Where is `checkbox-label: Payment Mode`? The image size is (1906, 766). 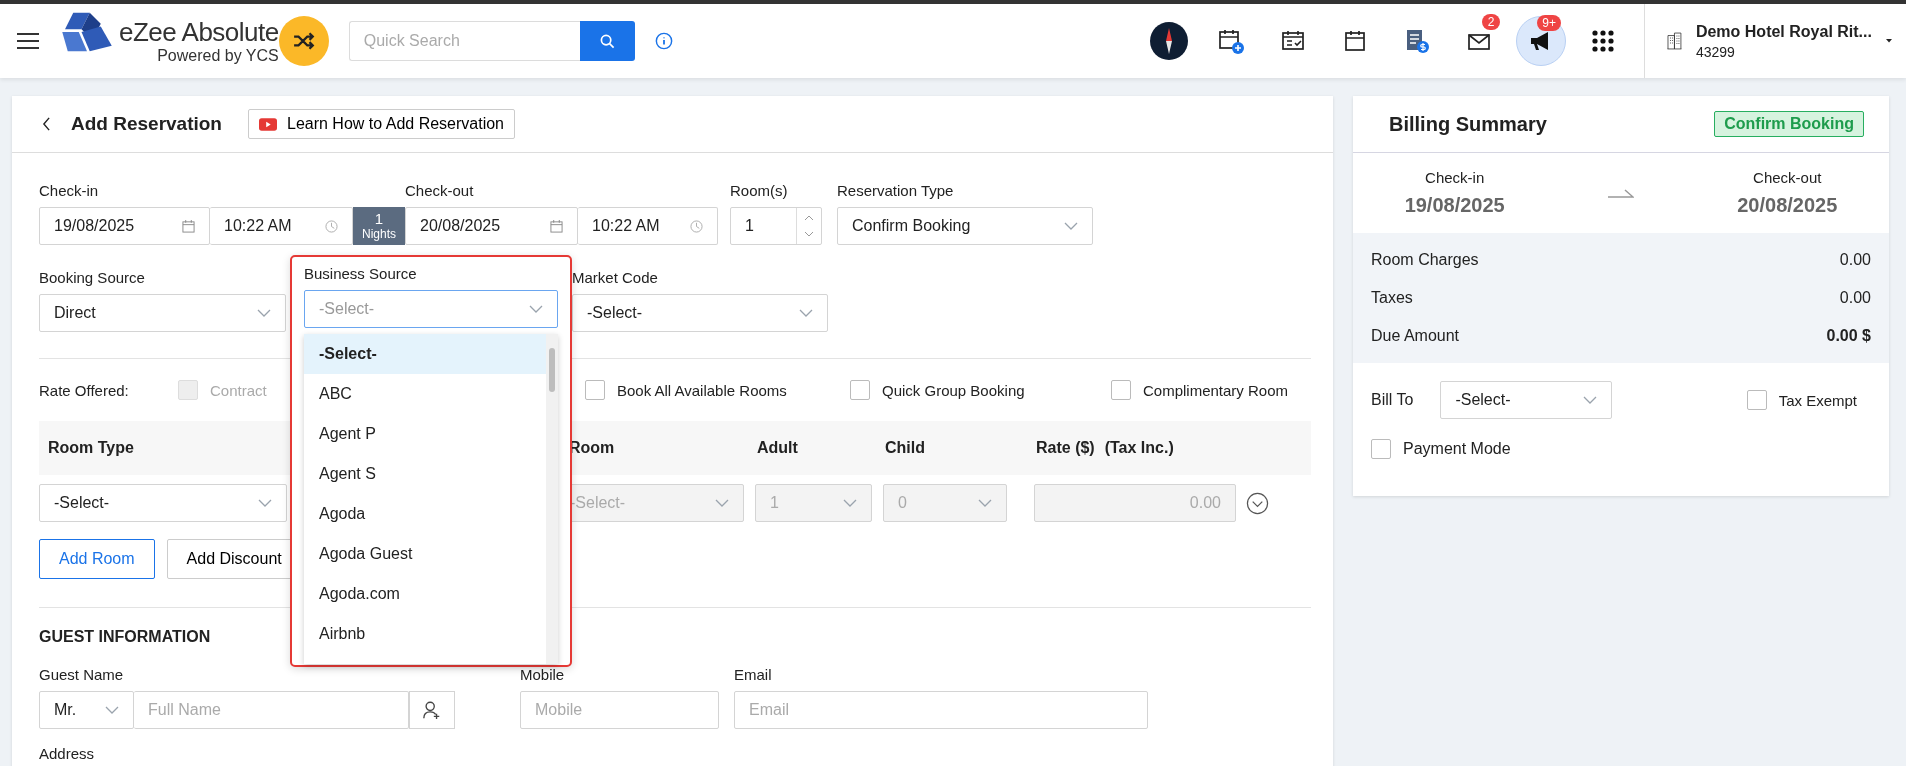 checkbox-label: Payment Mode is located at coordinates (1457, 449).